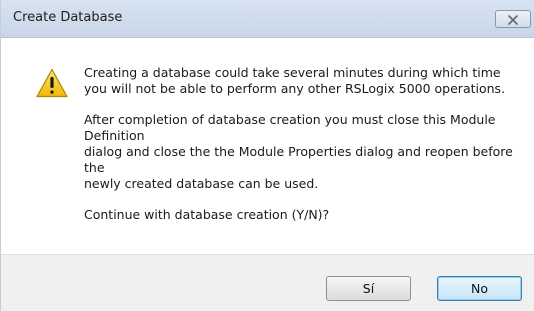 The width and height of the screenshot is (534, 311). What do you see at coordinates (479, 288) in the screenshot?
I see `no-button: No` at bounding box center [479, 288].